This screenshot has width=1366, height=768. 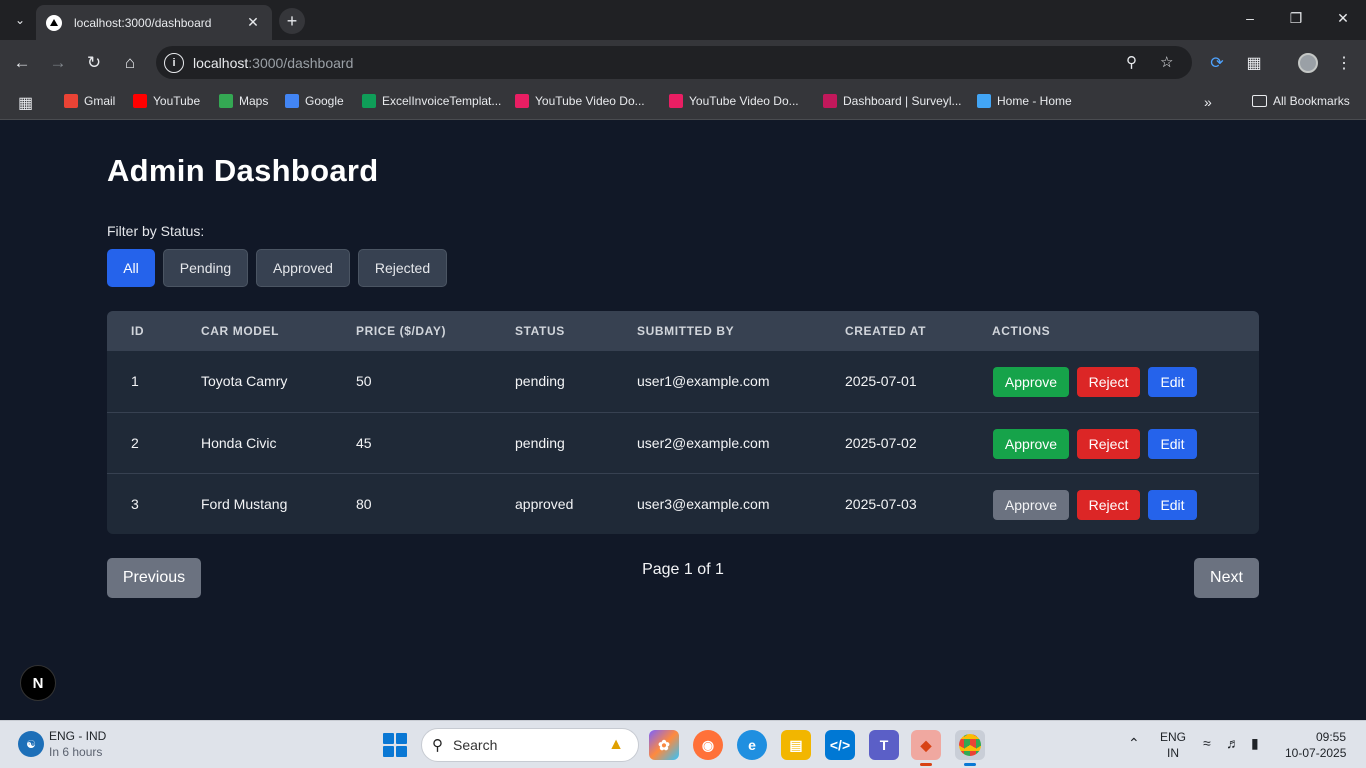 What do you see at coordinates (703, 381) in the screenshot?
I see `cell-submitted-by: user1@example.com` at bounding box center [703, 381].